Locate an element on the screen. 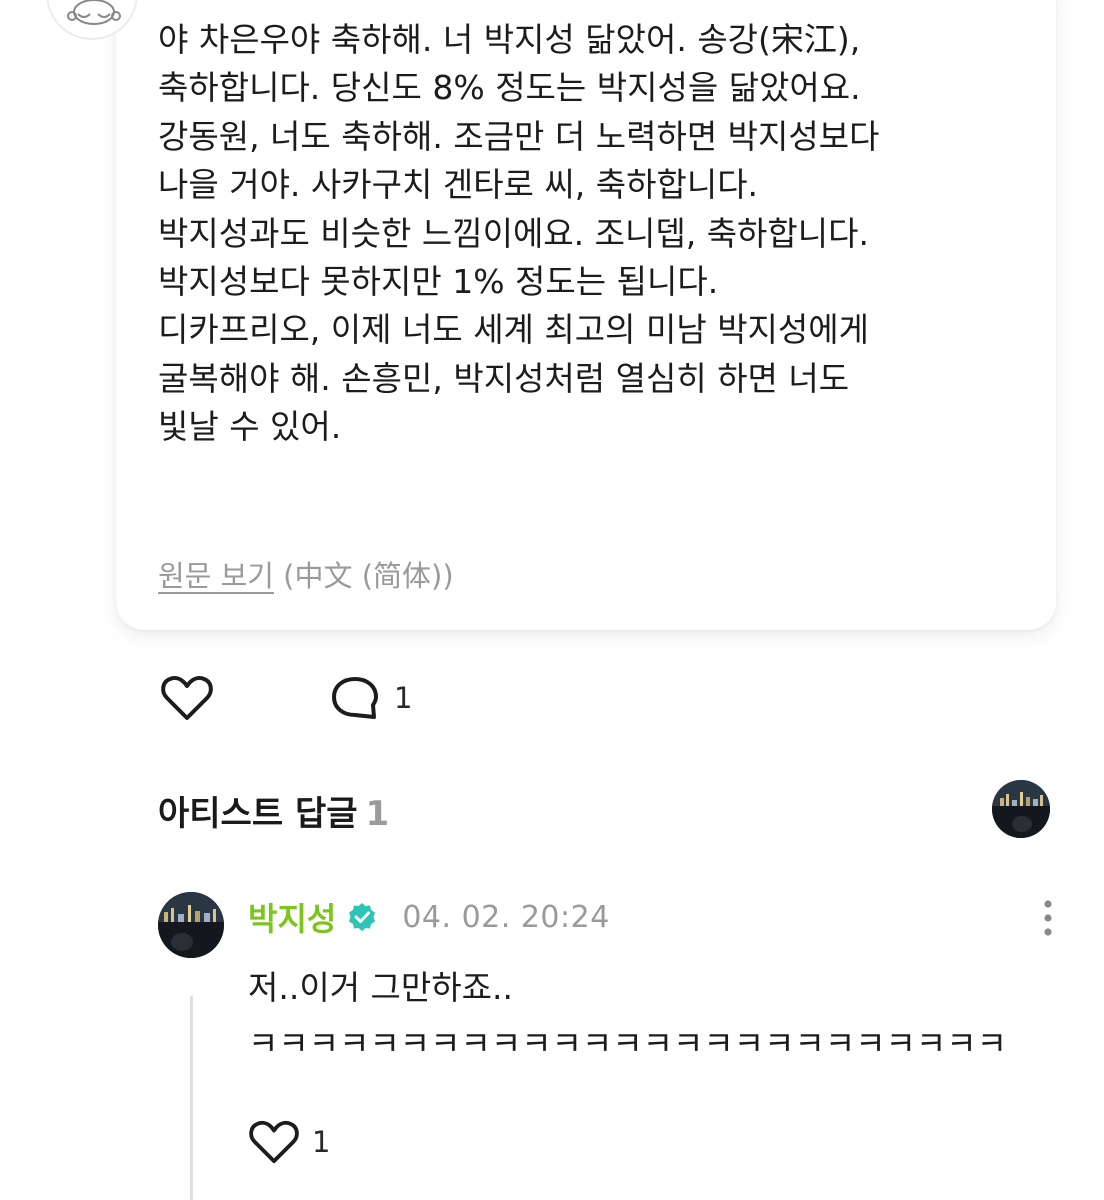 Image resolution: width=1104 pixels, height=1200 pixels. reply-text: 저..이거 그만하죠.. ㅋㅋㅋㅋㅋㅋㅋㅋㅋㅋㅋㅋㅋㅋㅋㅋㅋㅋㅋㅋㅋㅋㅋㅋㅋ is located at coordinates (627, 1016).